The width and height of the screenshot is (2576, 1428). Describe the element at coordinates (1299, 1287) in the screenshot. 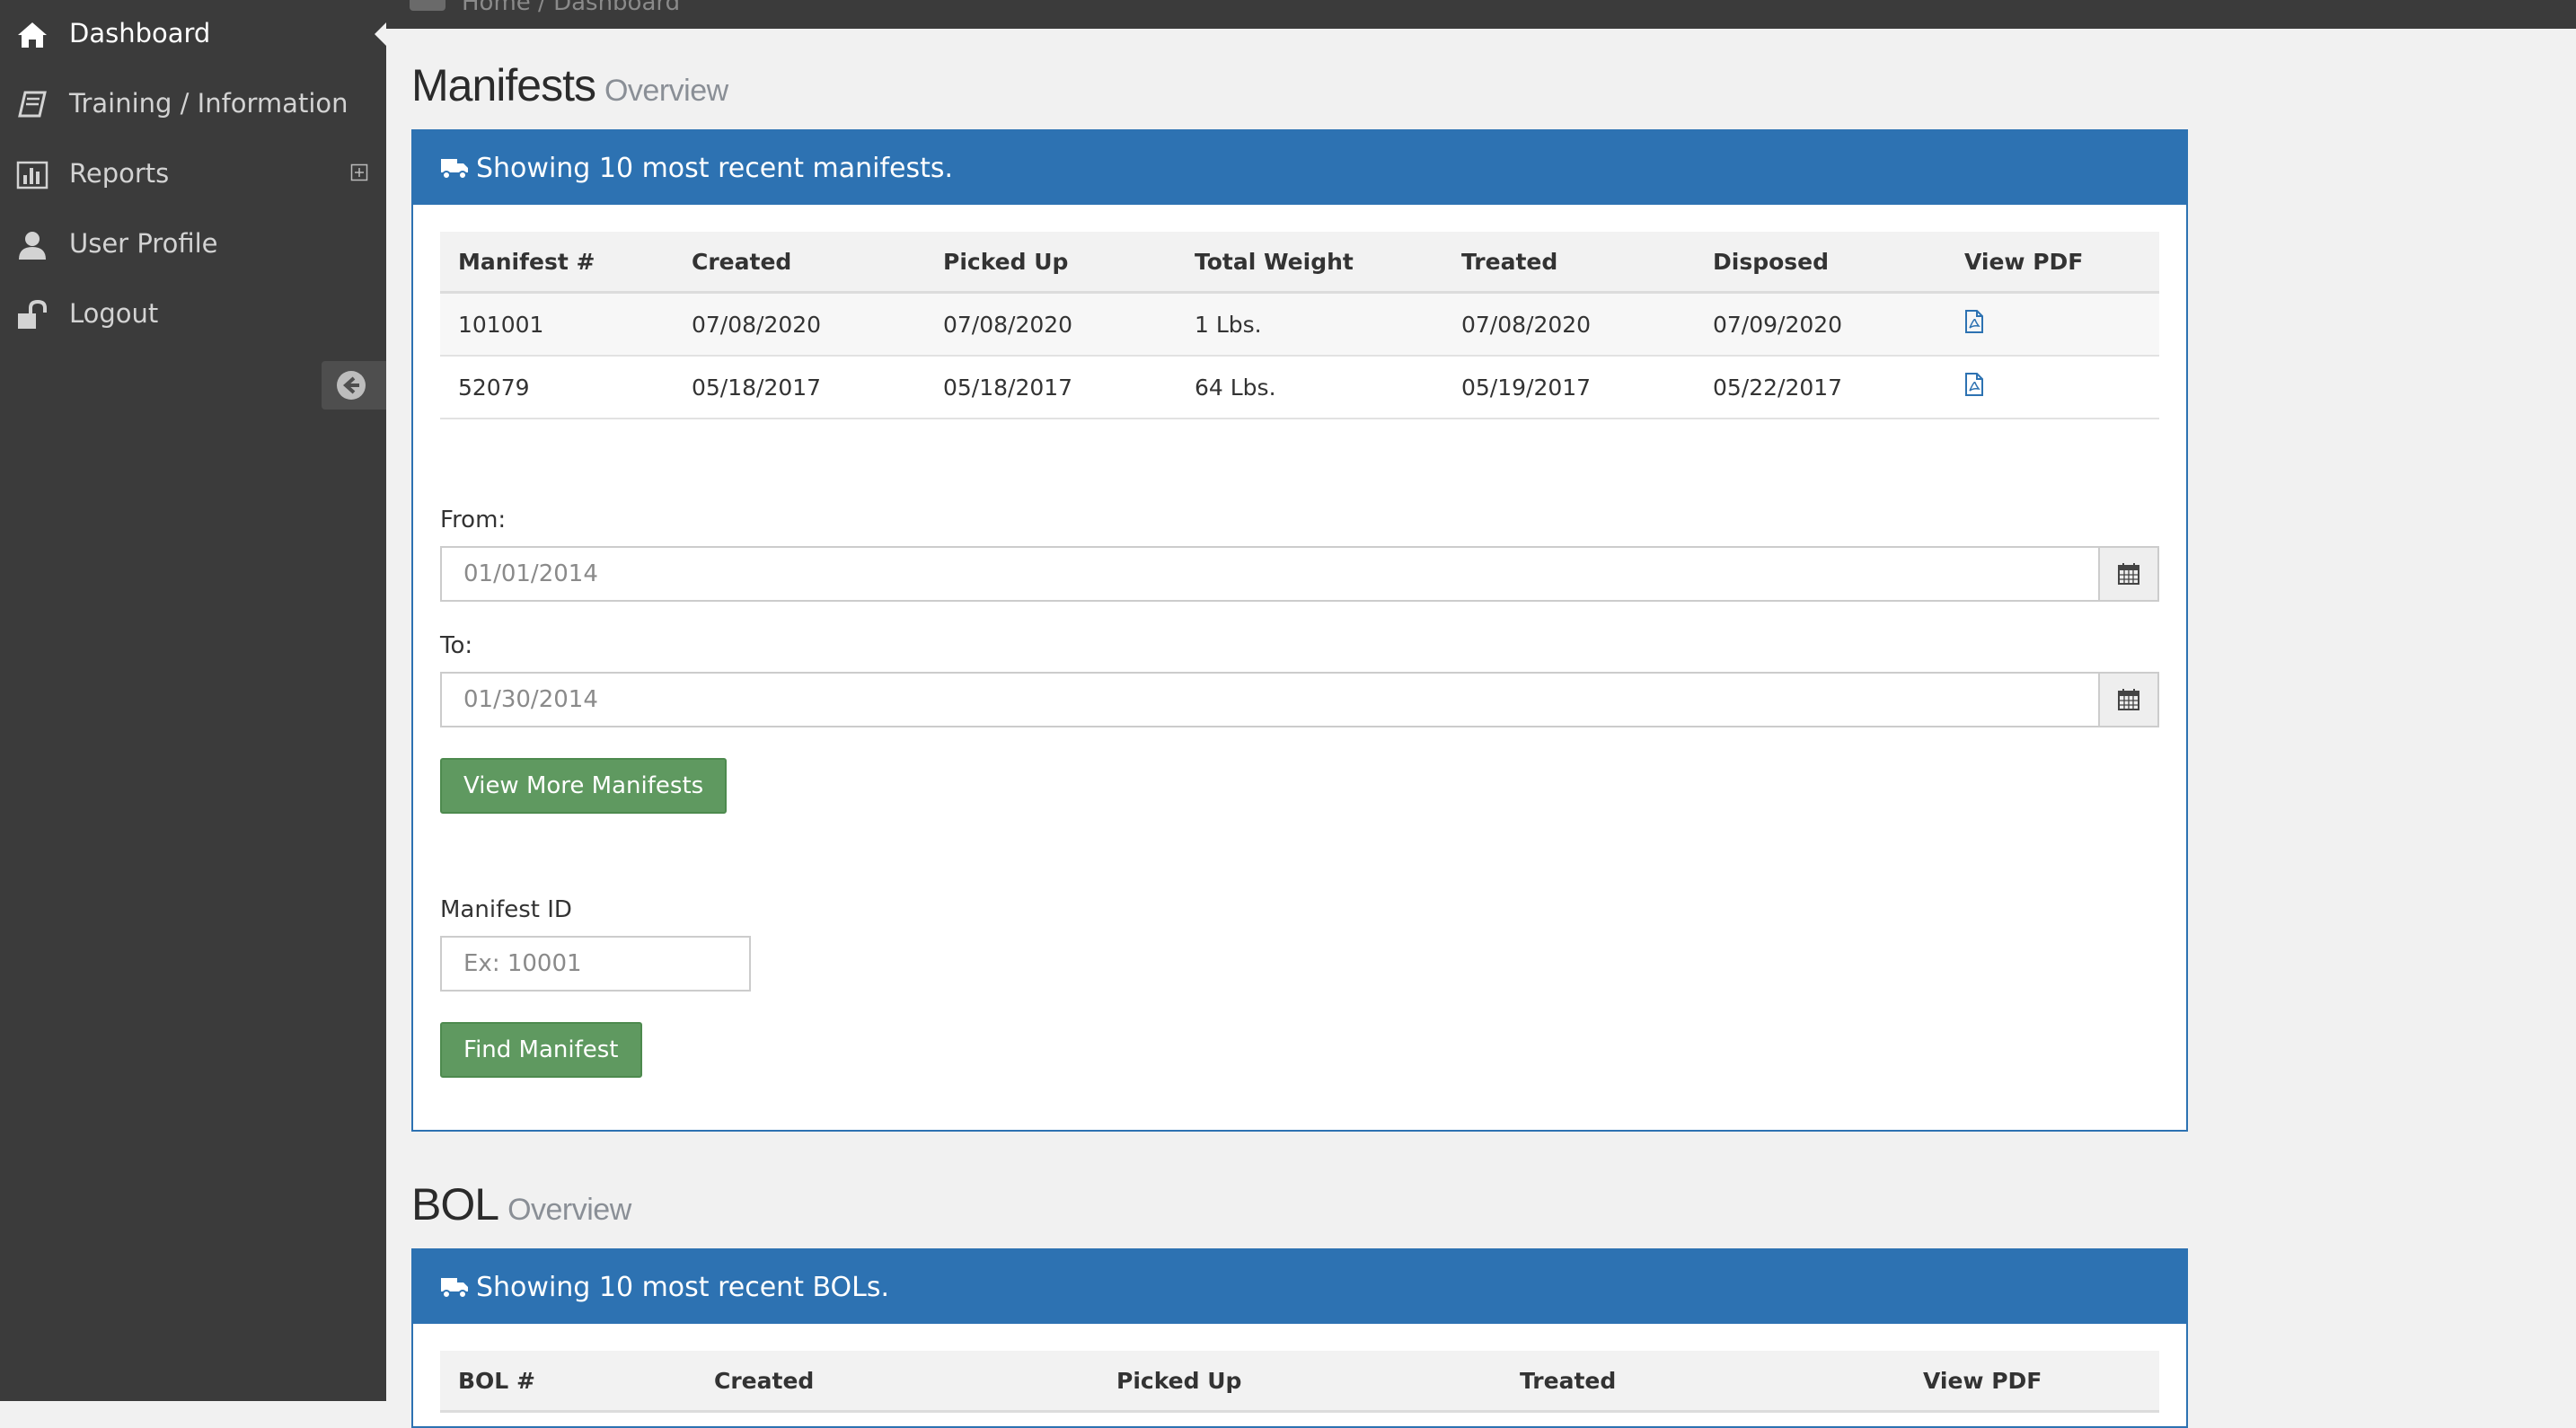

I see `panel-heading: Showing 10 most recent BOLs.` at that location.